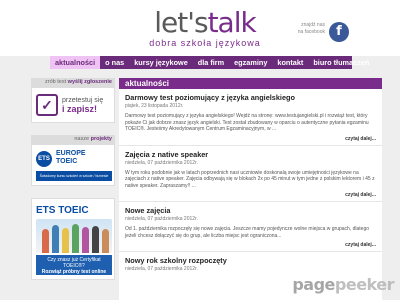 The height and width of the screenshot is (300, 400). What do you see at coordinates (71, 153) in the screenshot?
I see `ets-title-line1: EUROPE` at bounding box center [71, 153].